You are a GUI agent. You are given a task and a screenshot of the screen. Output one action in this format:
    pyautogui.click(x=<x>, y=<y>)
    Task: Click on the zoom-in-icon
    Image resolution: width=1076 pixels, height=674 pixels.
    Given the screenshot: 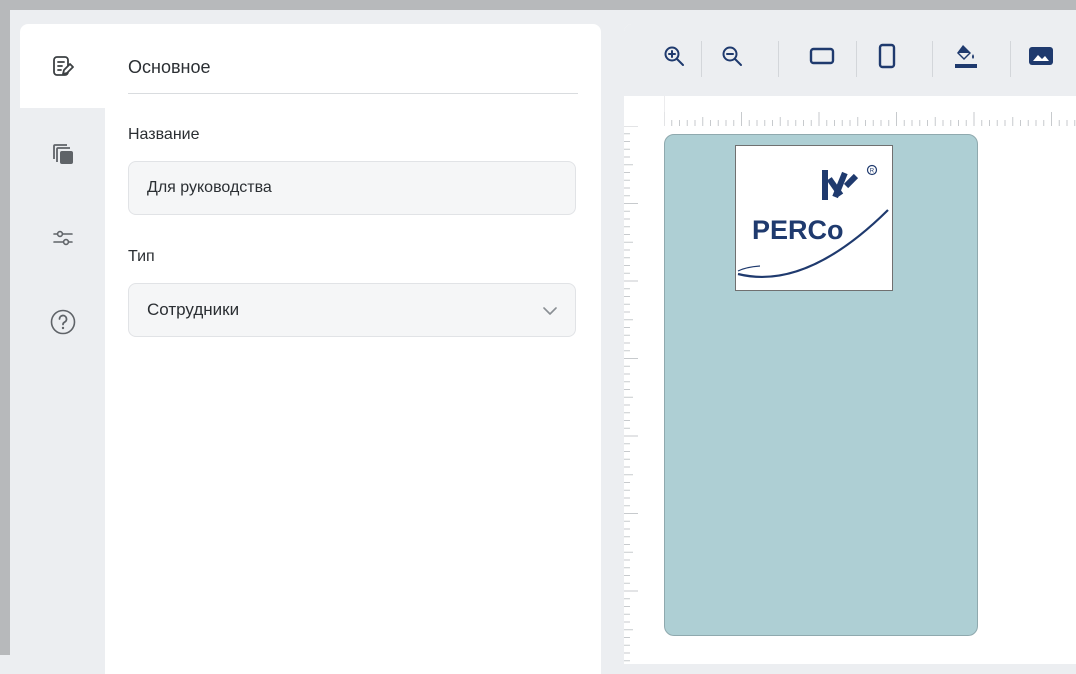 What is the action you would take?
    pyautogui.click(x=674, y=58)
    